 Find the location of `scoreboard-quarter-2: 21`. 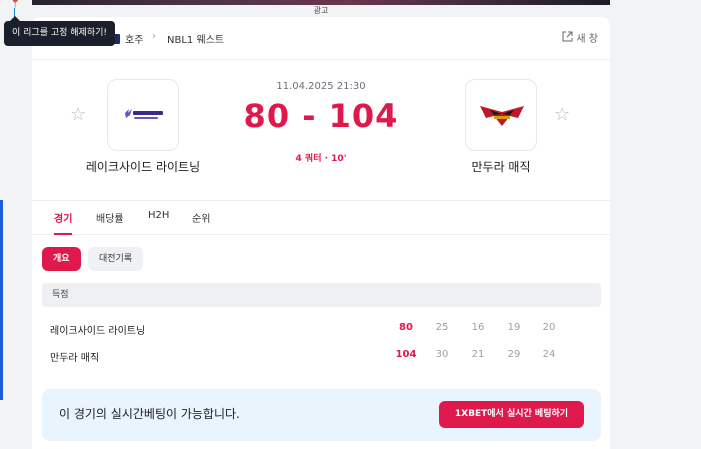

scoreboard-quarter-2: 21 is located at coordinates (478, 354).